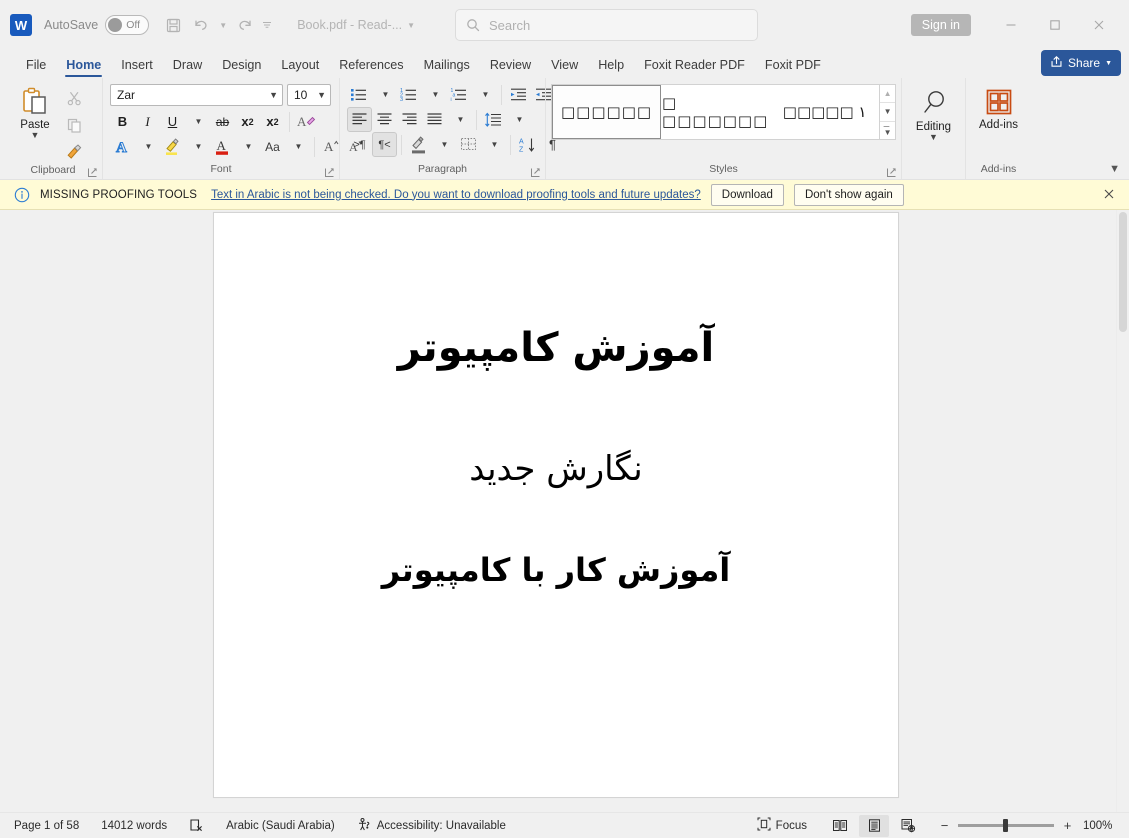 This screenshot has height=838, width=1129. What do you see at coordinates (793, 67) in the screenshot?
I see `tab-foxit-pdf: Foxit PDF` at bounding box center [793, 67].